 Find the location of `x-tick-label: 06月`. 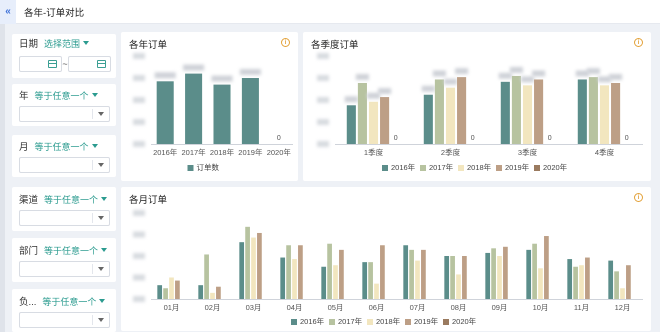

x-tick-label: 06月 is located at coordinates (377, 307).